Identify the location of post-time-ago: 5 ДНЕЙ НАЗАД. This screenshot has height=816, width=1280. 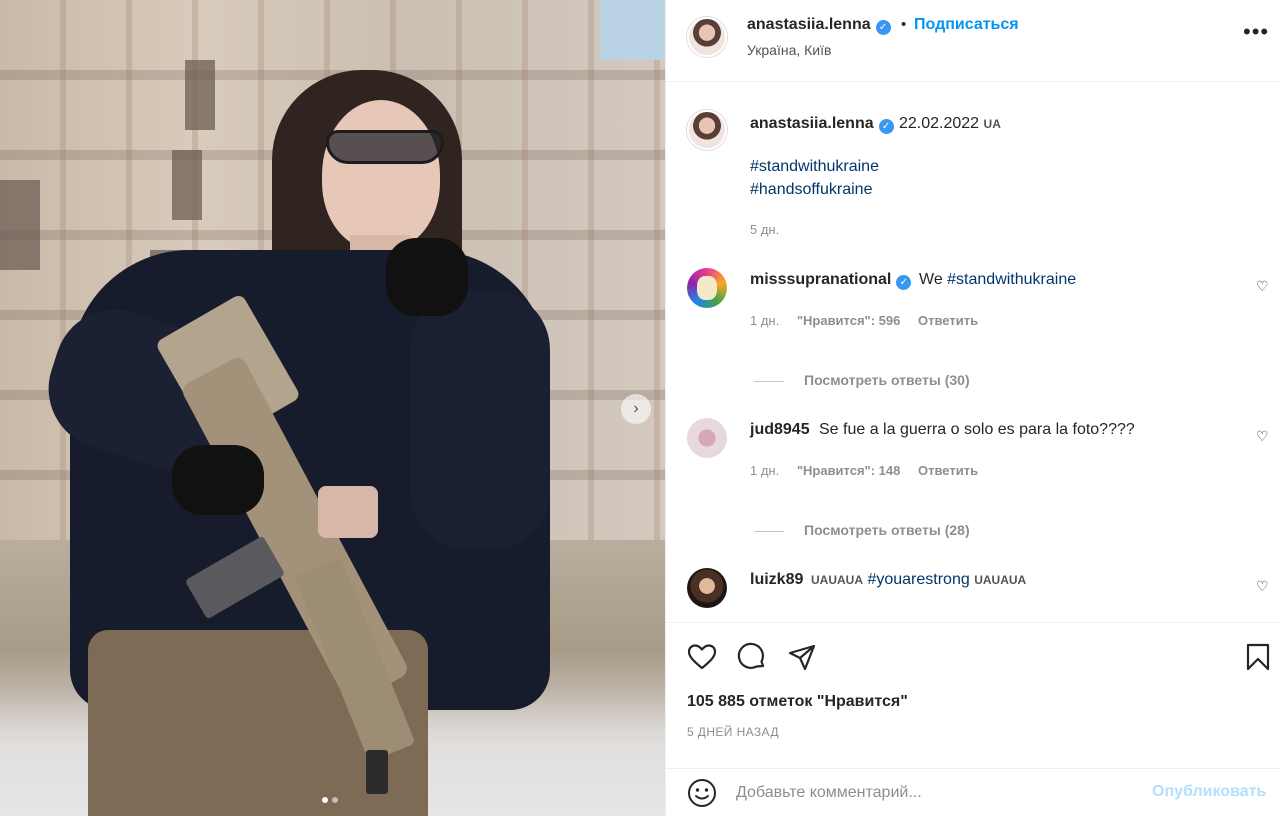
(733, 732).